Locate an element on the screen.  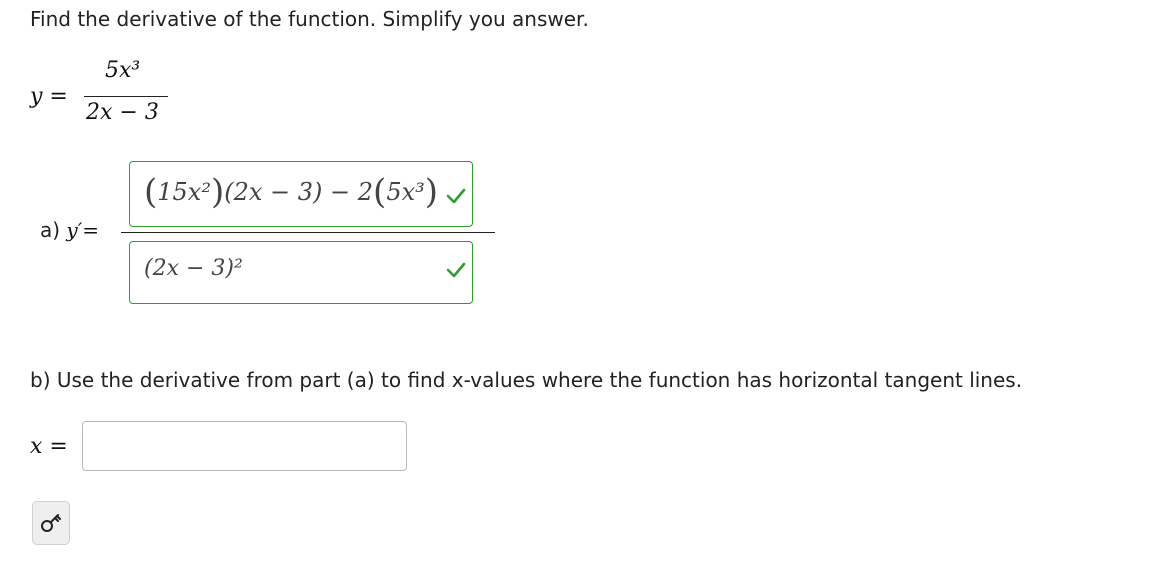
paren-close-1: ) is located at coordinates (217, 192).